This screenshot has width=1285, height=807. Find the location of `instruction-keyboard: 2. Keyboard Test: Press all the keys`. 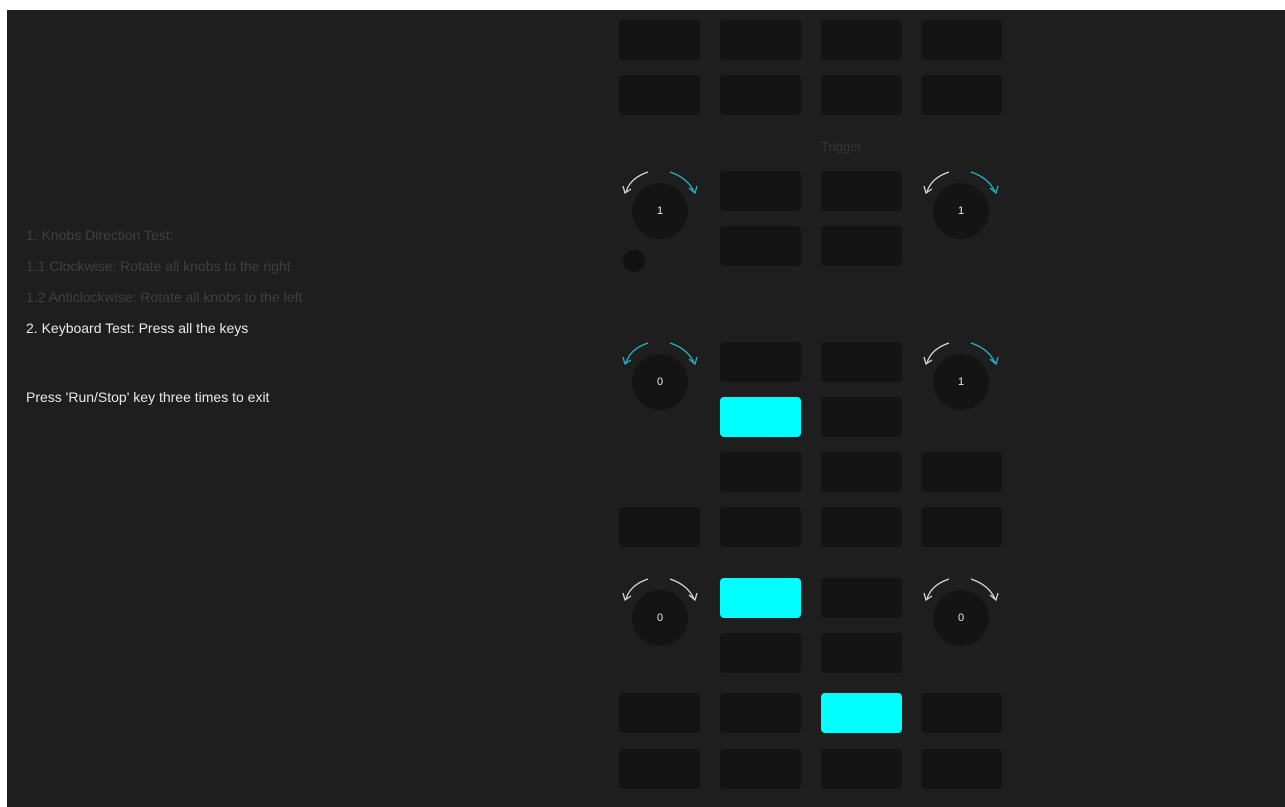

instruction-keyboard: 2. Keyboard Test: Press all the keys is located at coordinates (137, 328).